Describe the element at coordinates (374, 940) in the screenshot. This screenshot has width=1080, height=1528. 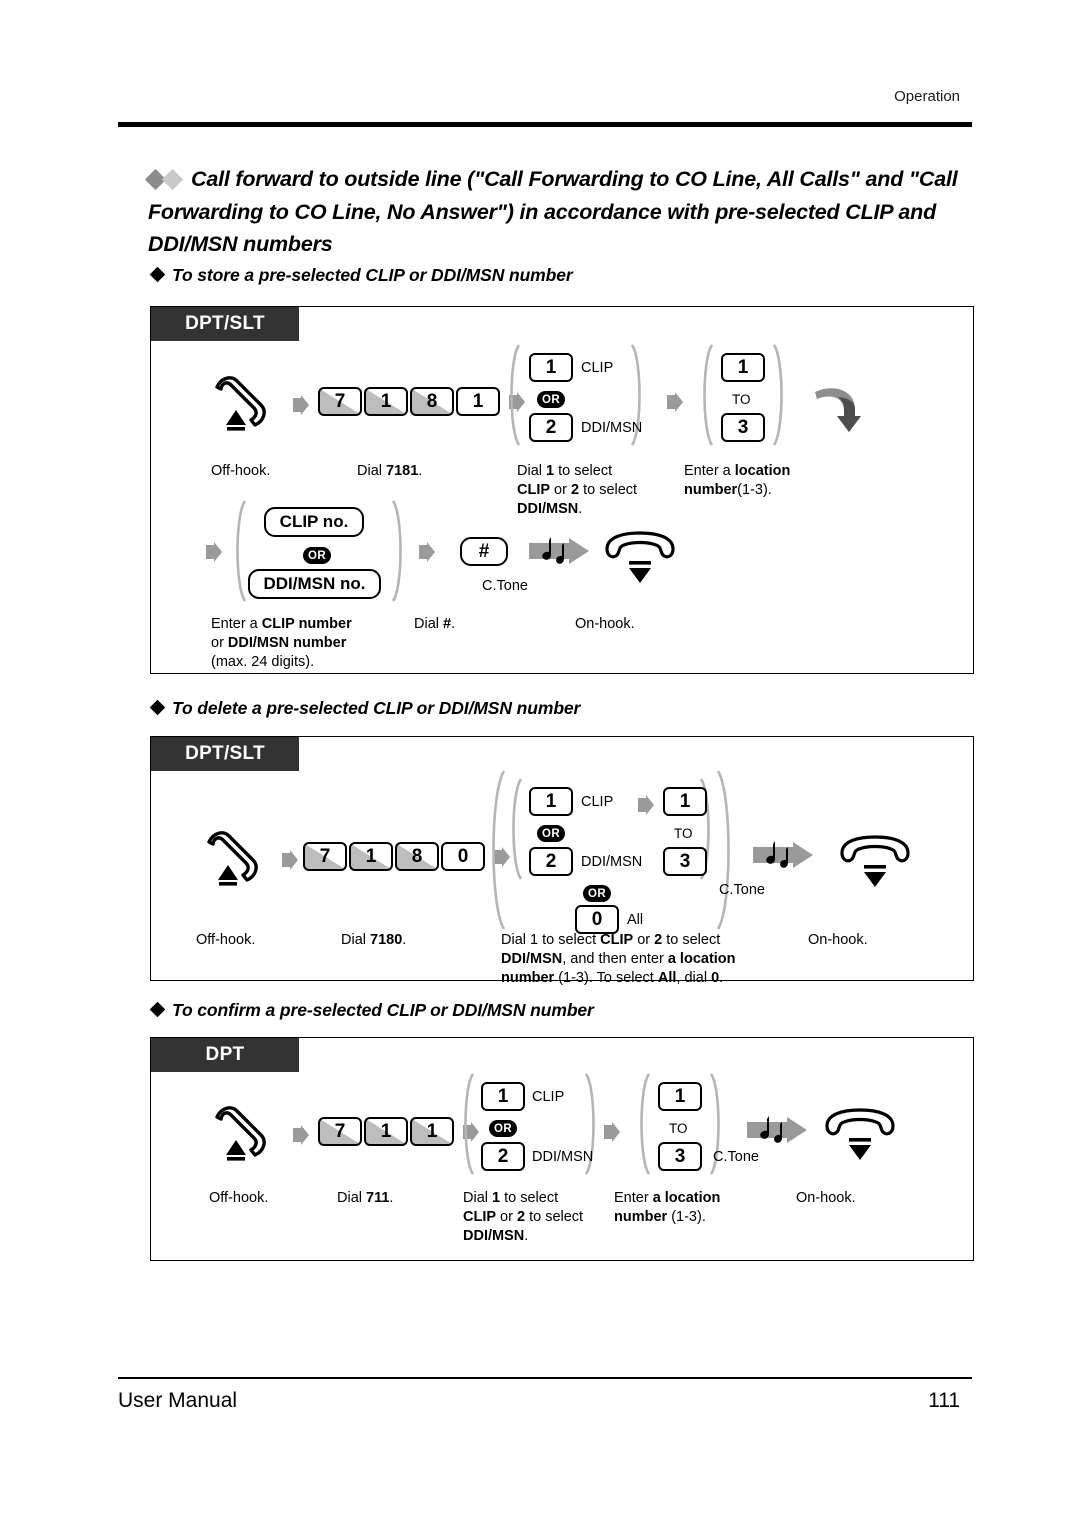
I see `caption-dial-7180: Dial 7180.` at that location.